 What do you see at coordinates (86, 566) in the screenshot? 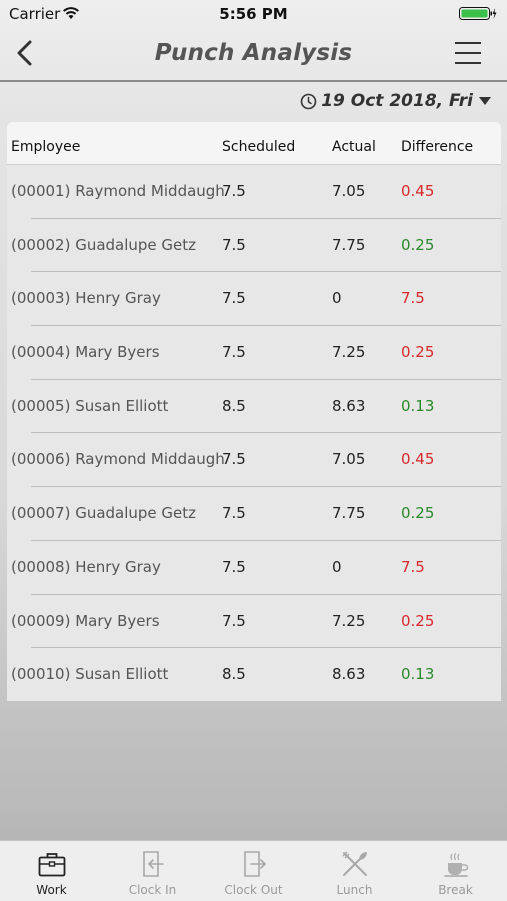
I see `cell-employee: (00008) Henry Gray` at bounding box center [86, 566].